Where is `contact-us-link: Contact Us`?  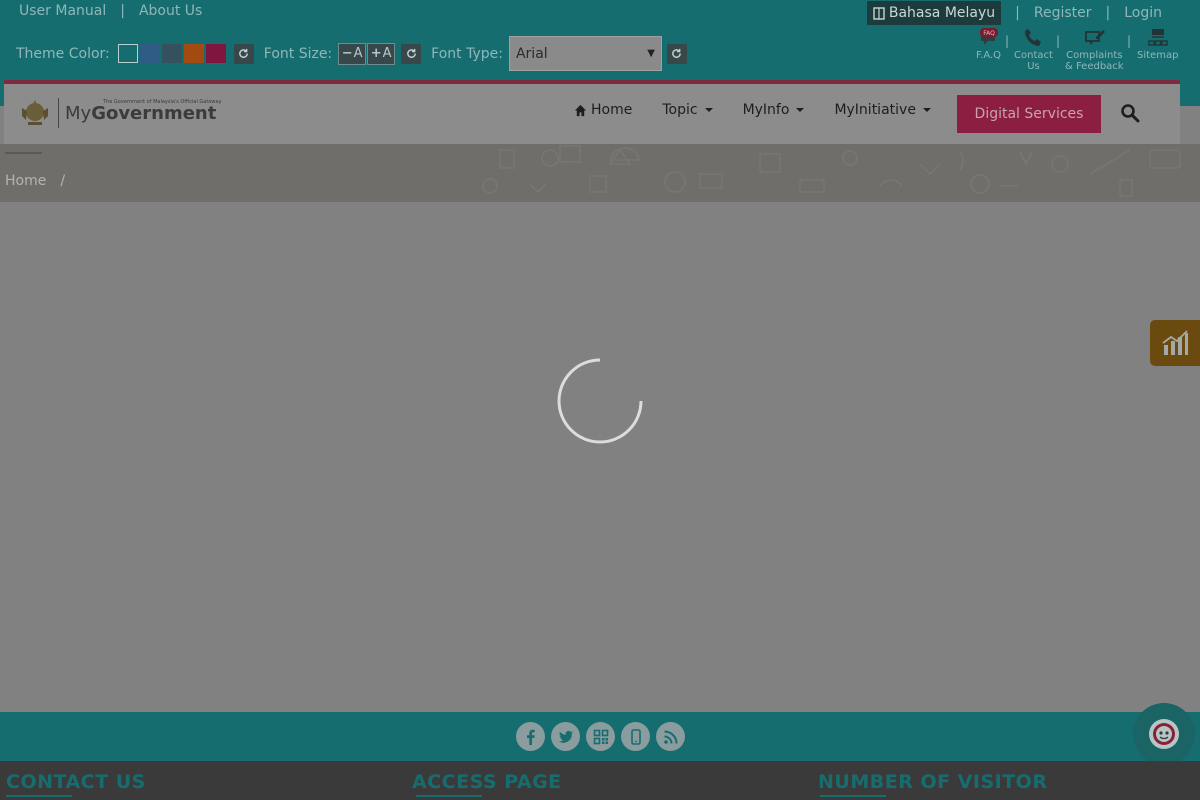 contact-us-link: Contact Us is located at coordinates (1033, 49).